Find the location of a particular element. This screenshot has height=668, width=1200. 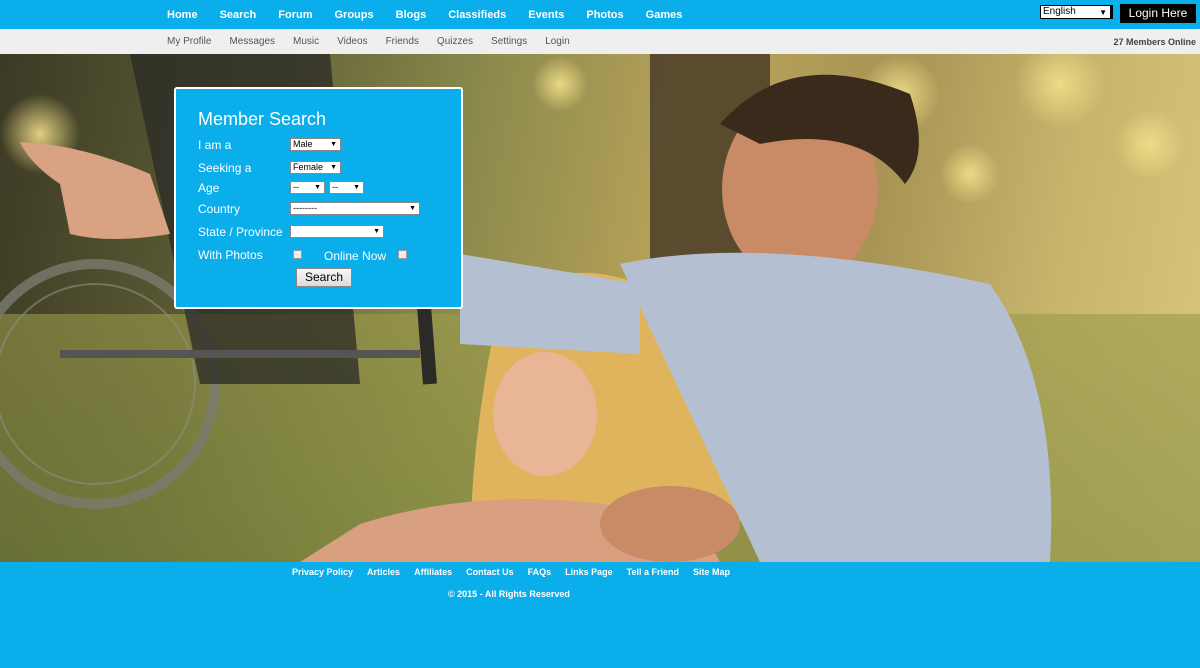

login-button: Login Here is located at coordinates (1158, 13).